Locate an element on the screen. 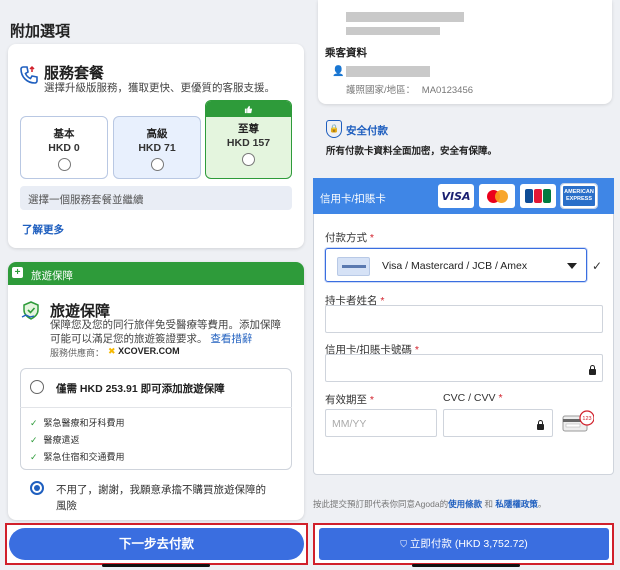 The height and width of the screenshot is (570, 620). tier-price: HKD 0 is located at coordinates (64, 148).